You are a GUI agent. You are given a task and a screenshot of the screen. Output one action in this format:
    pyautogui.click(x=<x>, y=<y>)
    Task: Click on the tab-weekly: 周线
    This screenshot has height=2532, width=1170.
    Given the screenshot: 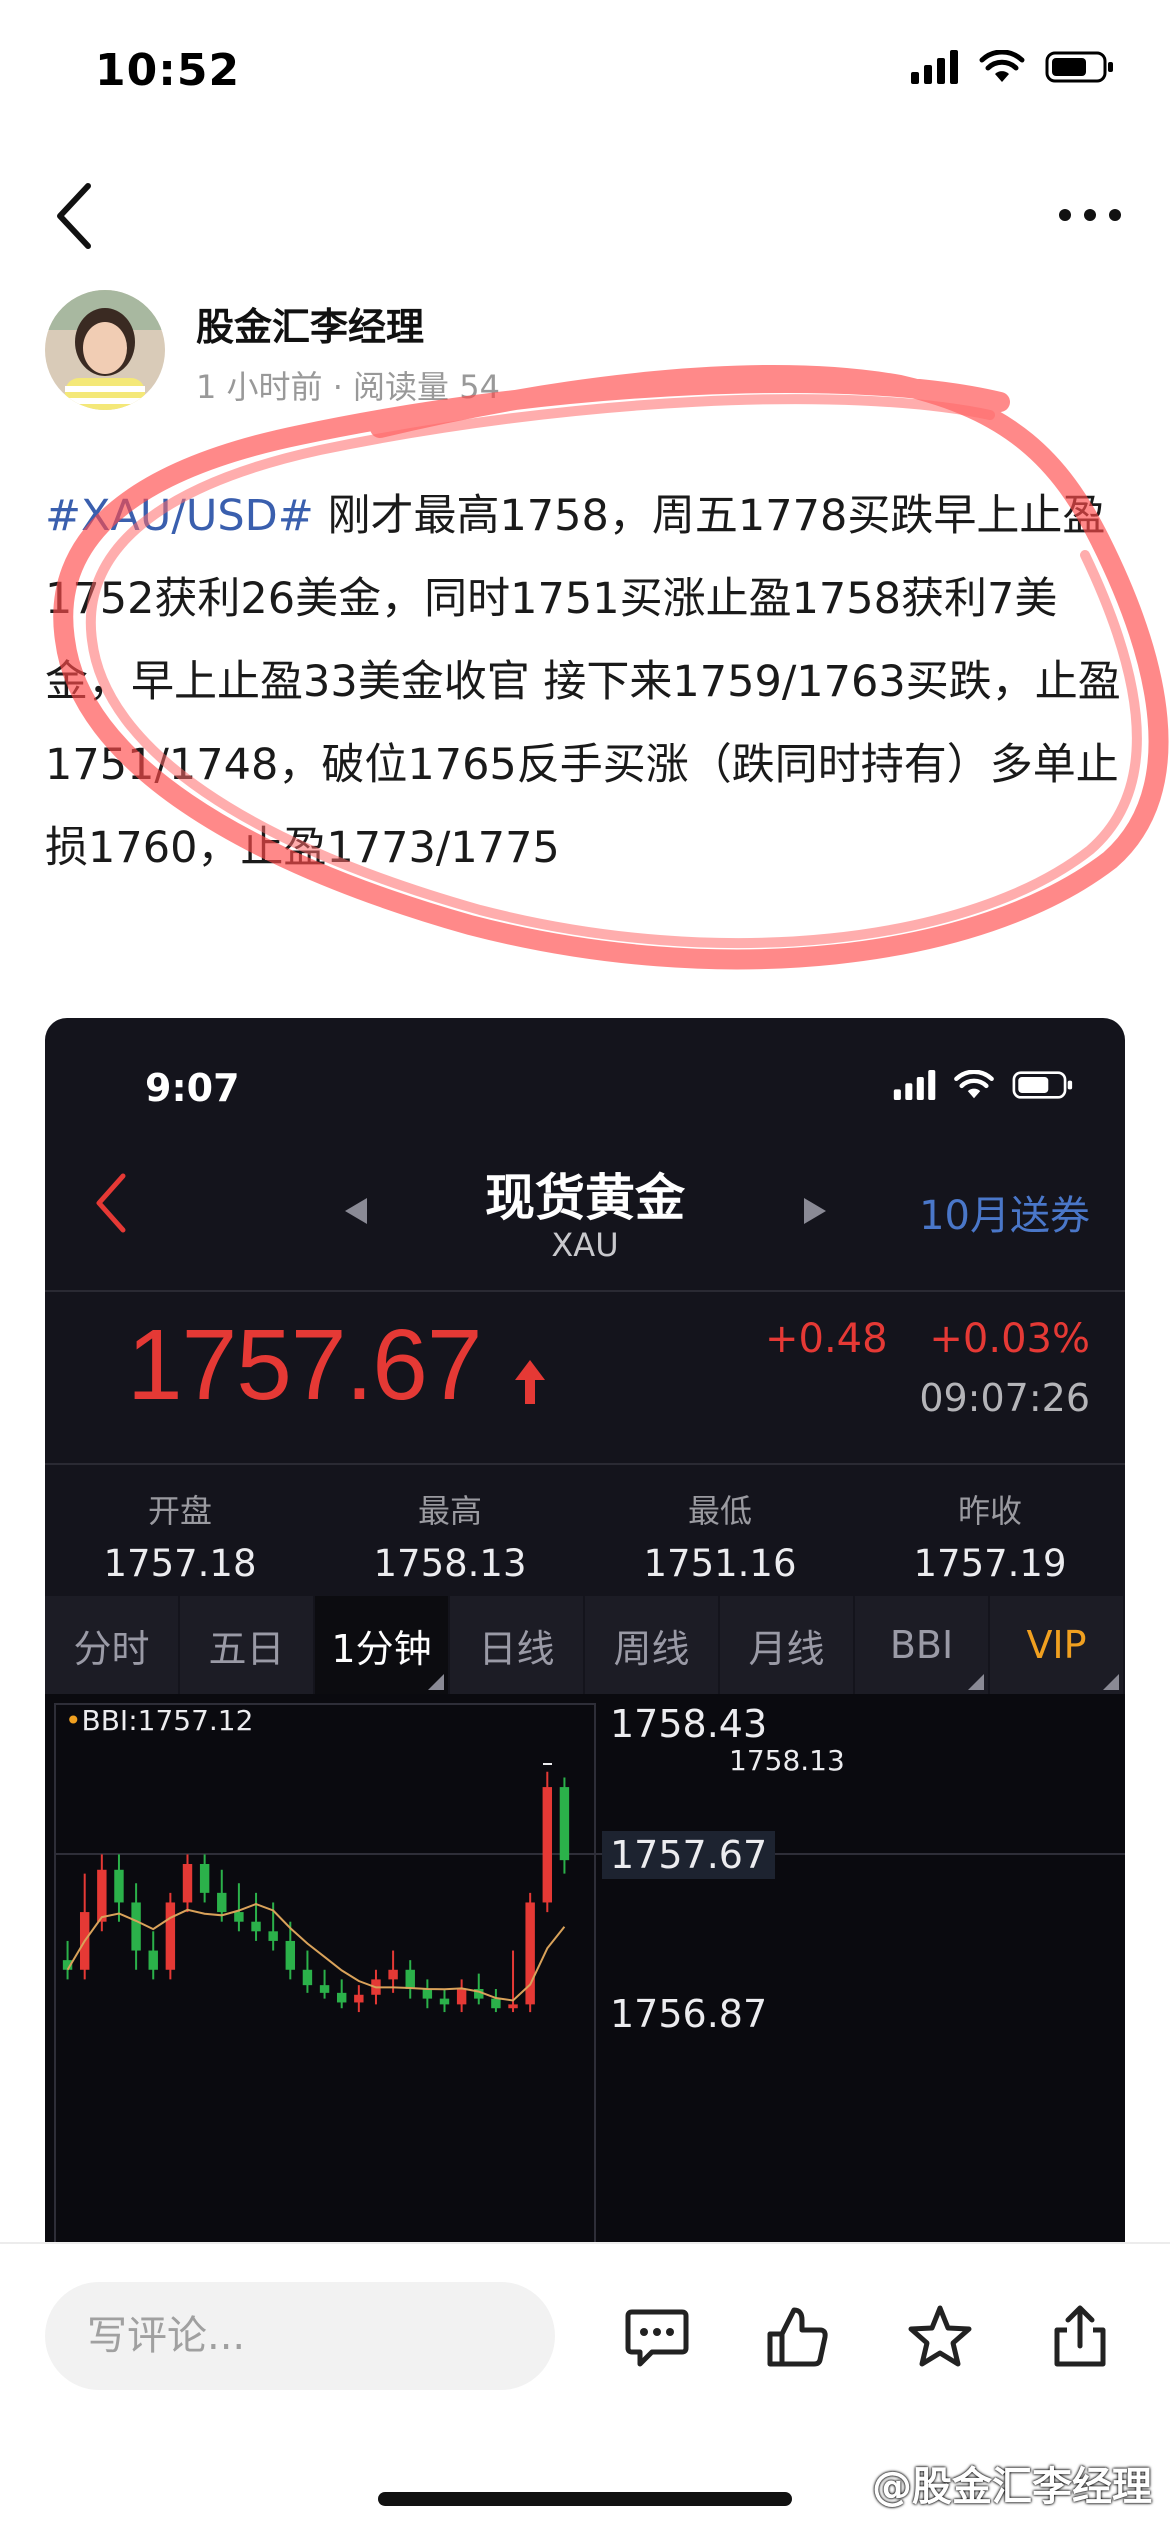 What is the action you would take?
    pyautogui.click(x=652, y=1645)
    